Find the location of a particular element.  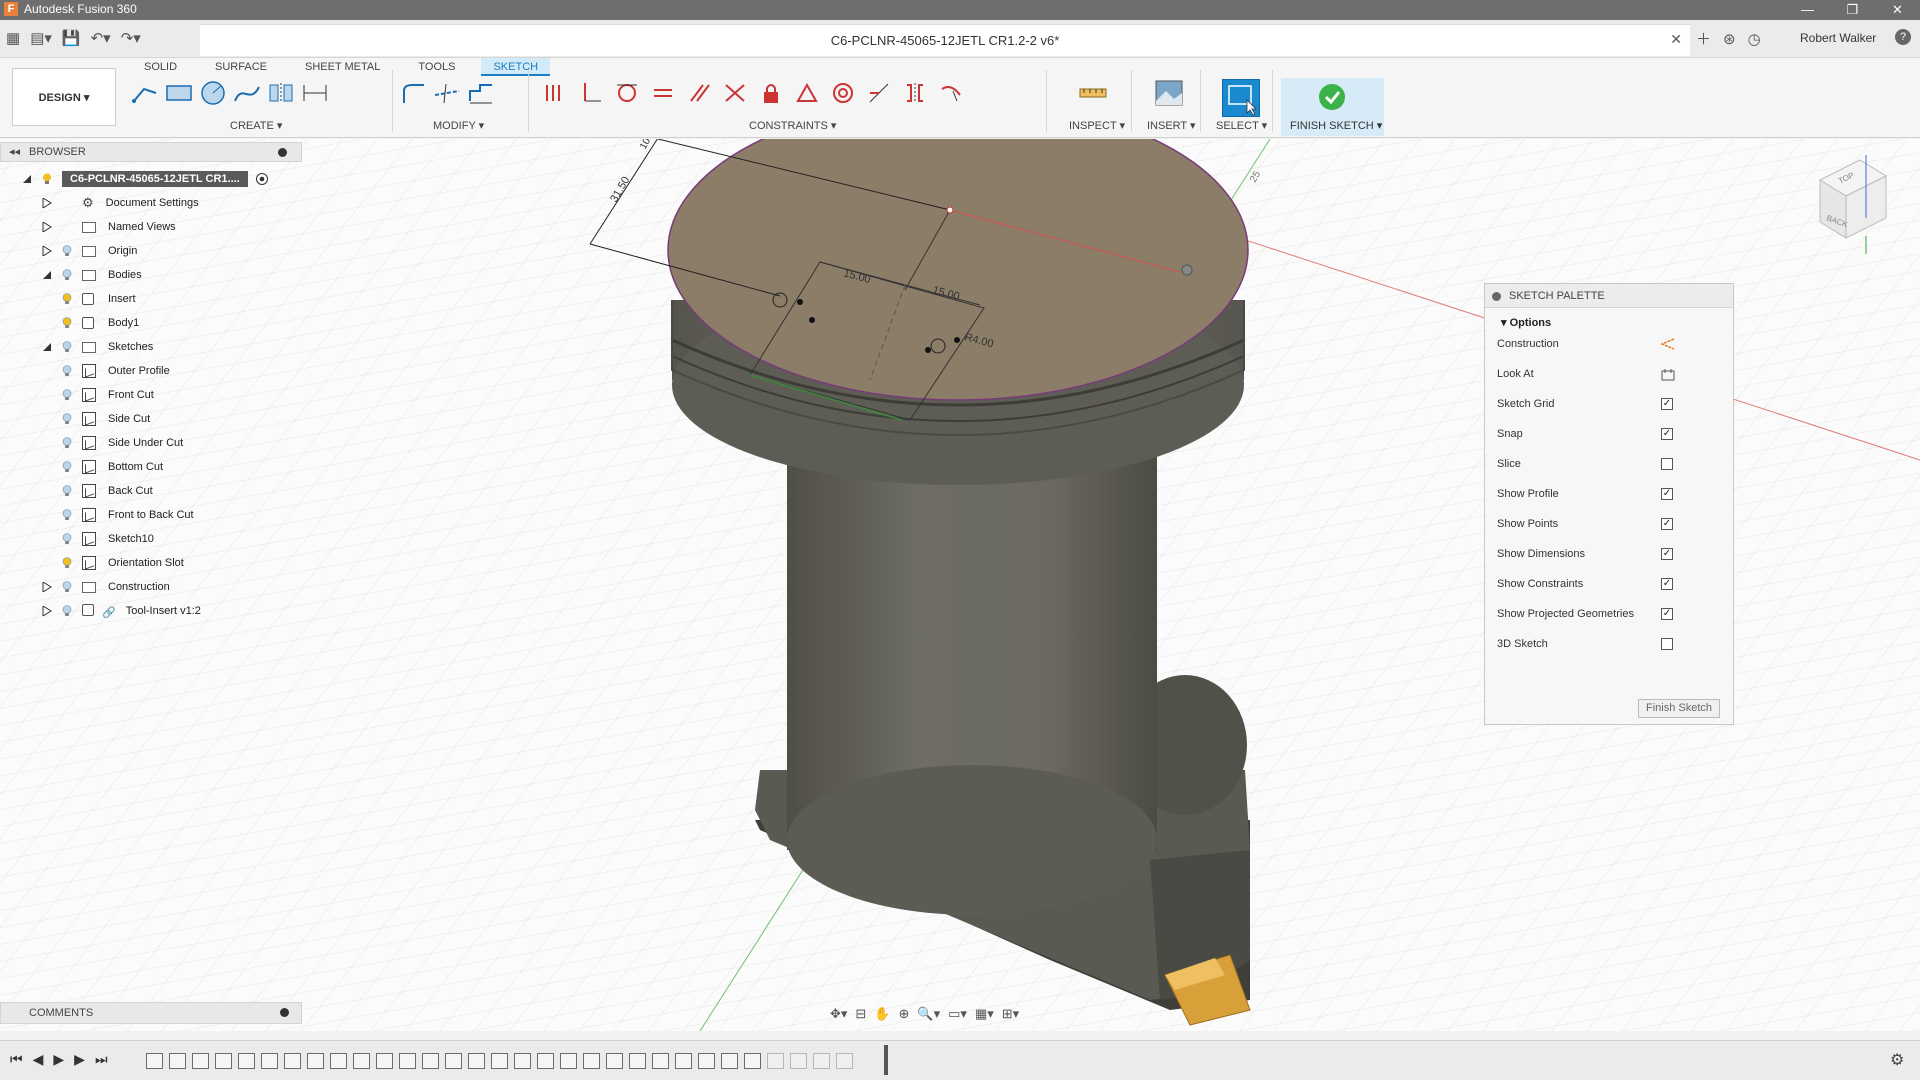

look-at-icon: ⊟ is located at coordinates (860, 1014).